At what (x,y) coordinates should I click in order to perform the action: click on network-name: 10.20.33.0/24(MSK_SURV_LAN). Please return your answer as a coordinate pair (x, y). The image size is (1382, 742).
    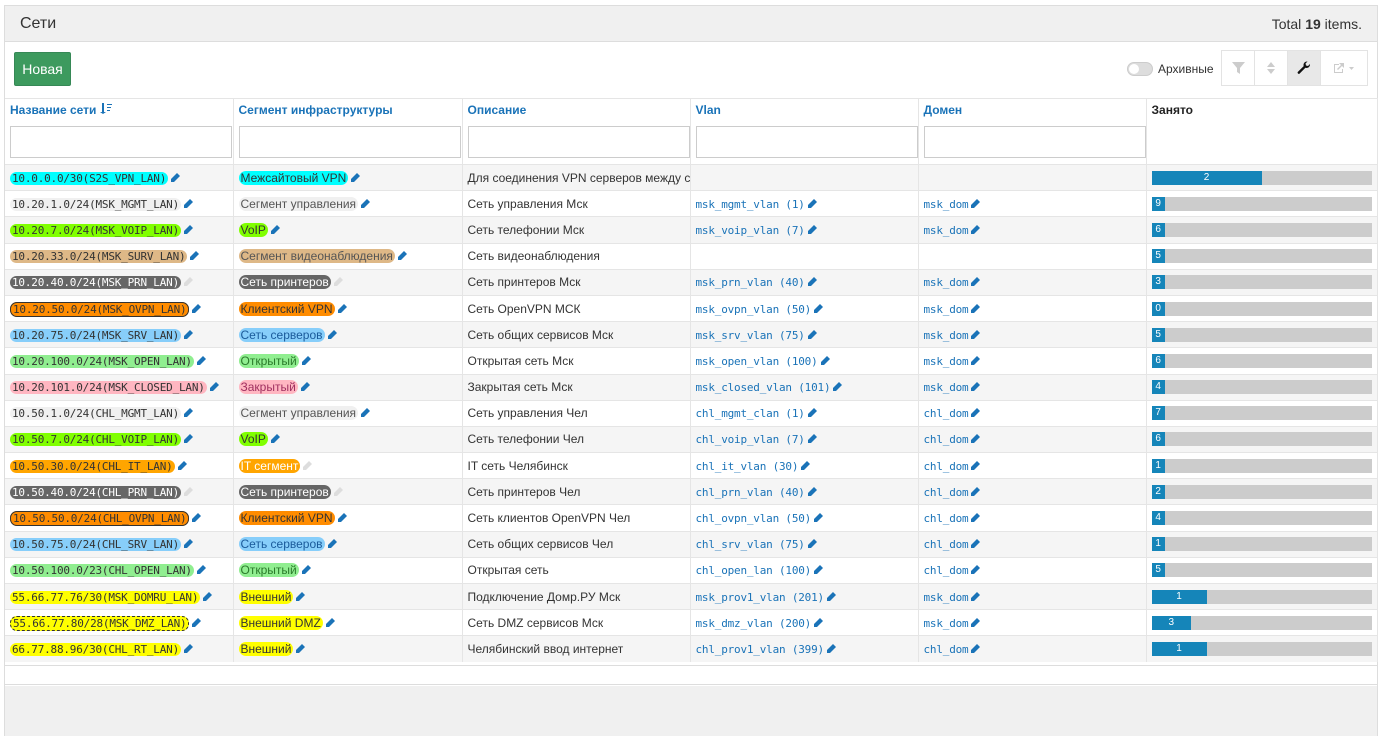
    Looking at the image, I should click on (99, 257).